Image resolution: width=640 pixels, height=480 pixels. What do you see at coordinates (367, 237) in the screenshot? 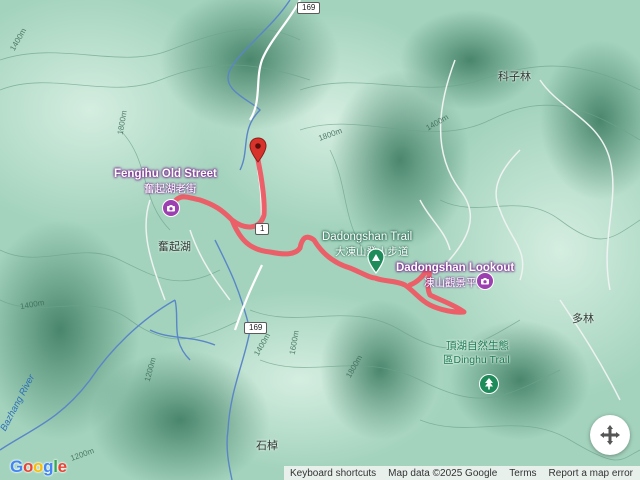
I see `poi-dadongshan-name: Dadongshan Trail` at bounding box center [367, 237].